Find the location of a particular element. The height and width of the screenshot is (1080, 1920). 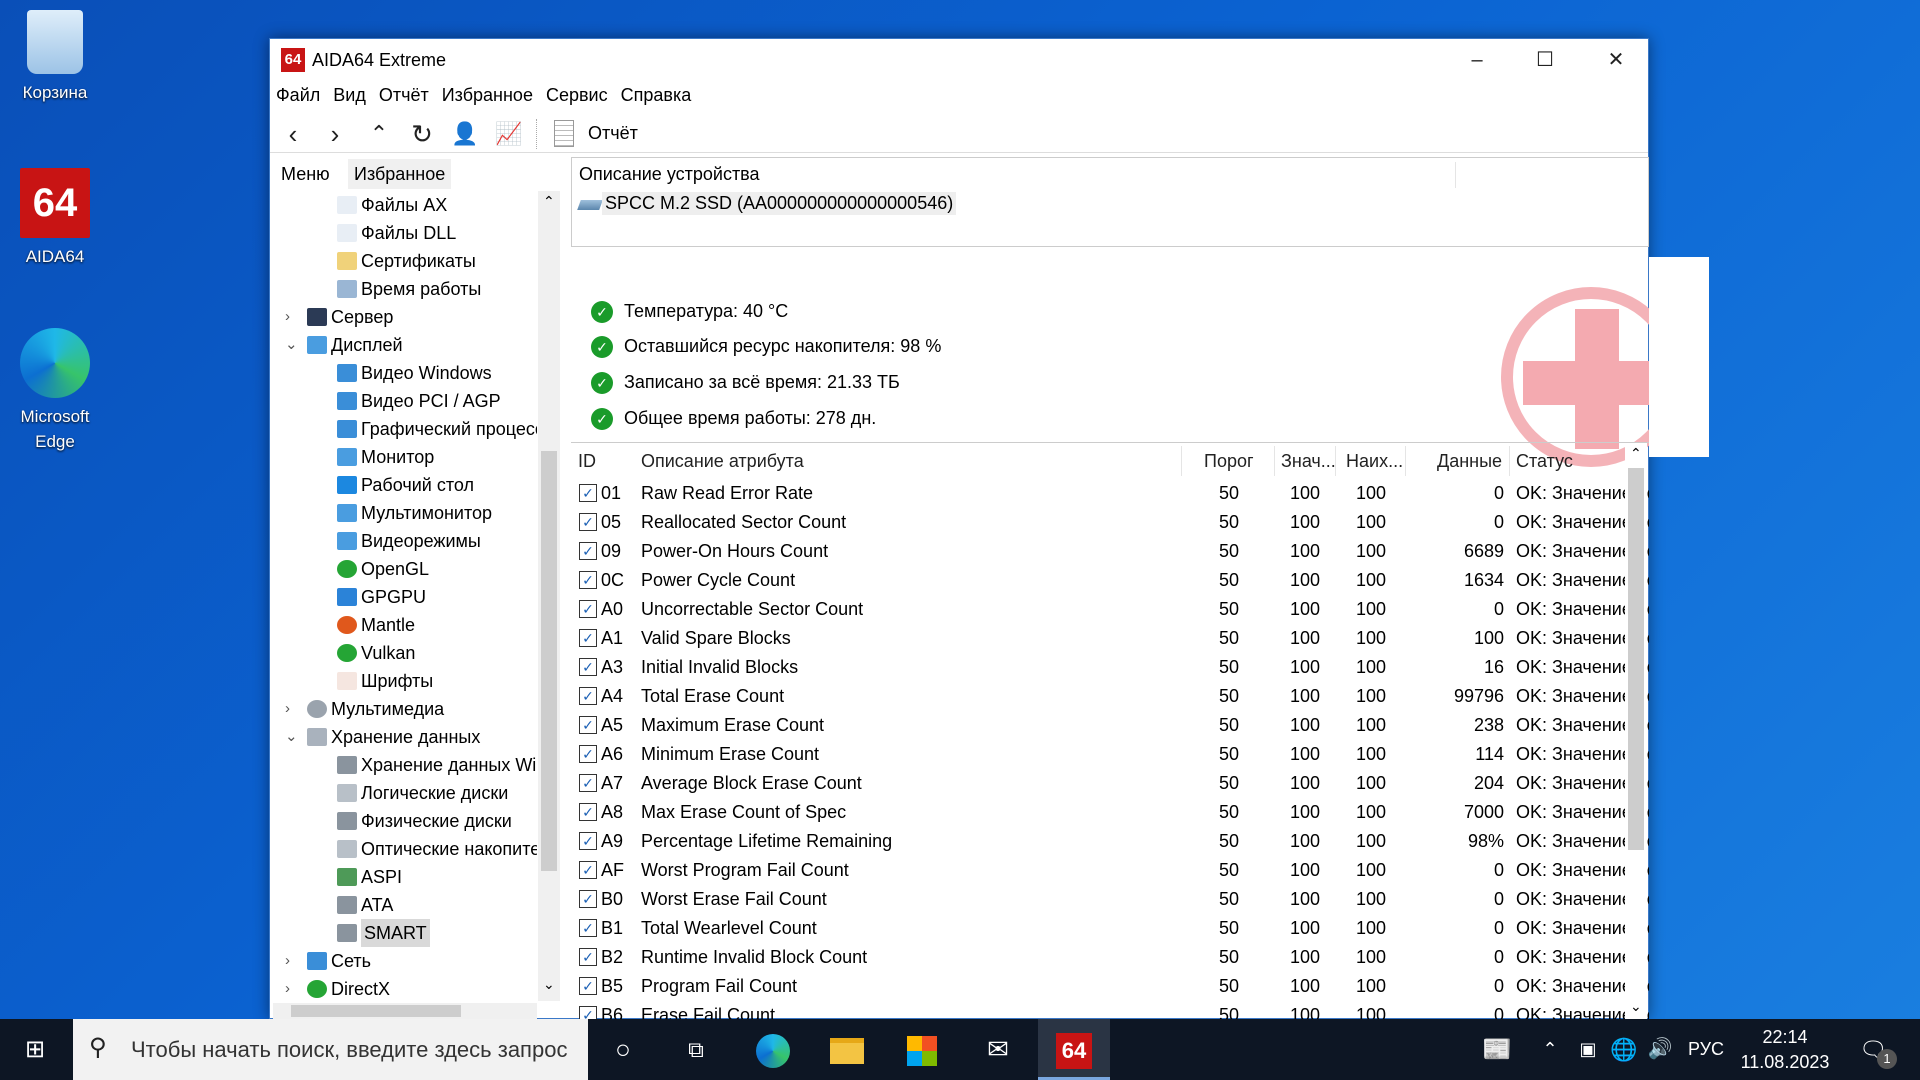

tree-item: GPGPU is located at coordinates (405, 597).